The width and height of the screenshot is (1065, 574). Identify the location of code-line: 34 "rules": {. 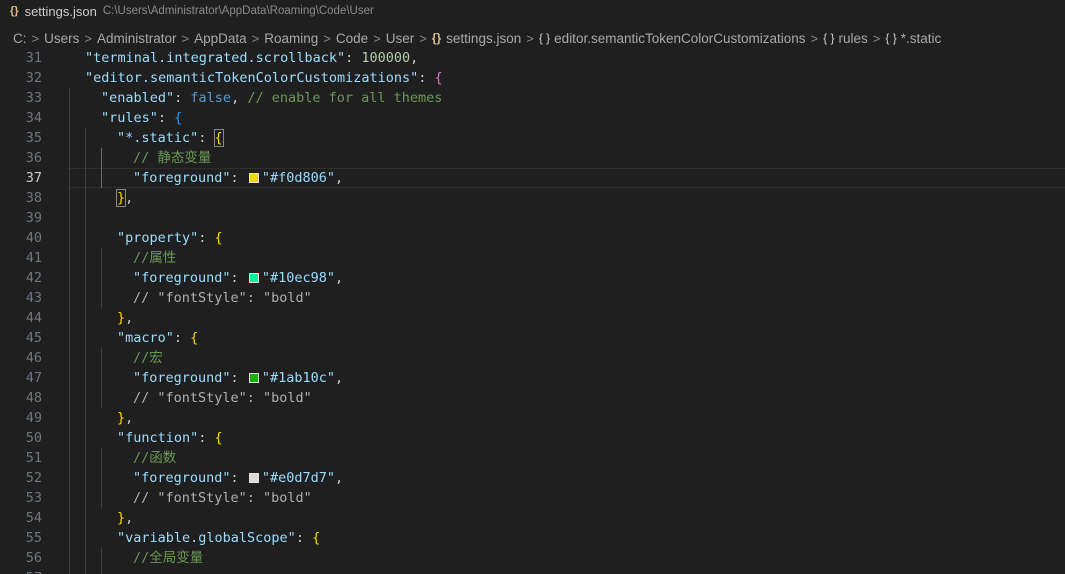
(532, 118).